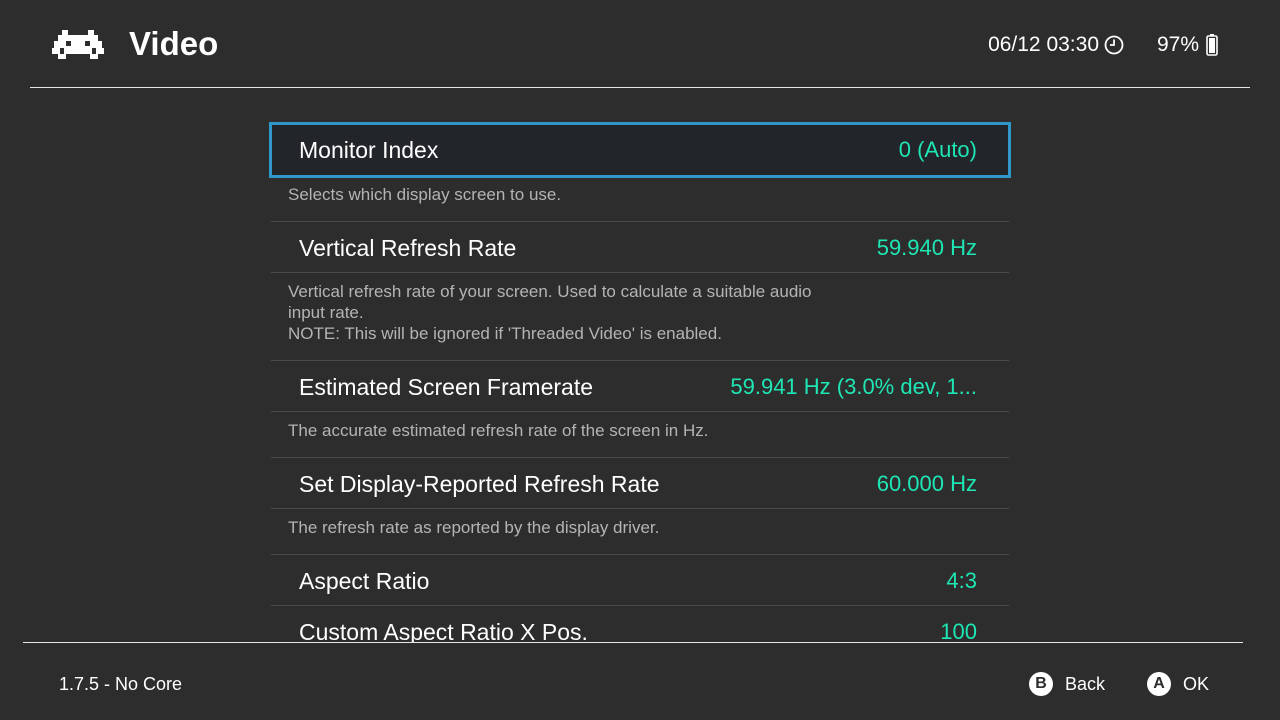  What do you see at coordinates (640, 150) in the screenshot?
I see `setting-monitor-index: Monitor Index 0 (Auto)` at bounding box center [640, 150].